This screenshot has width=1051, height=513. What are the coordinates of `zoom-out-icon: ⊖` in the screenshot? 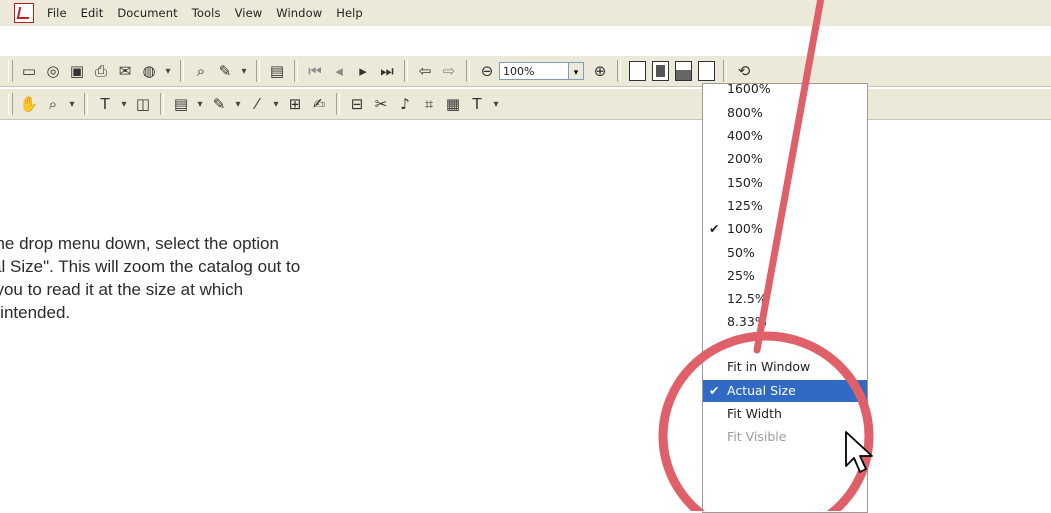 It's located at (487, 71).